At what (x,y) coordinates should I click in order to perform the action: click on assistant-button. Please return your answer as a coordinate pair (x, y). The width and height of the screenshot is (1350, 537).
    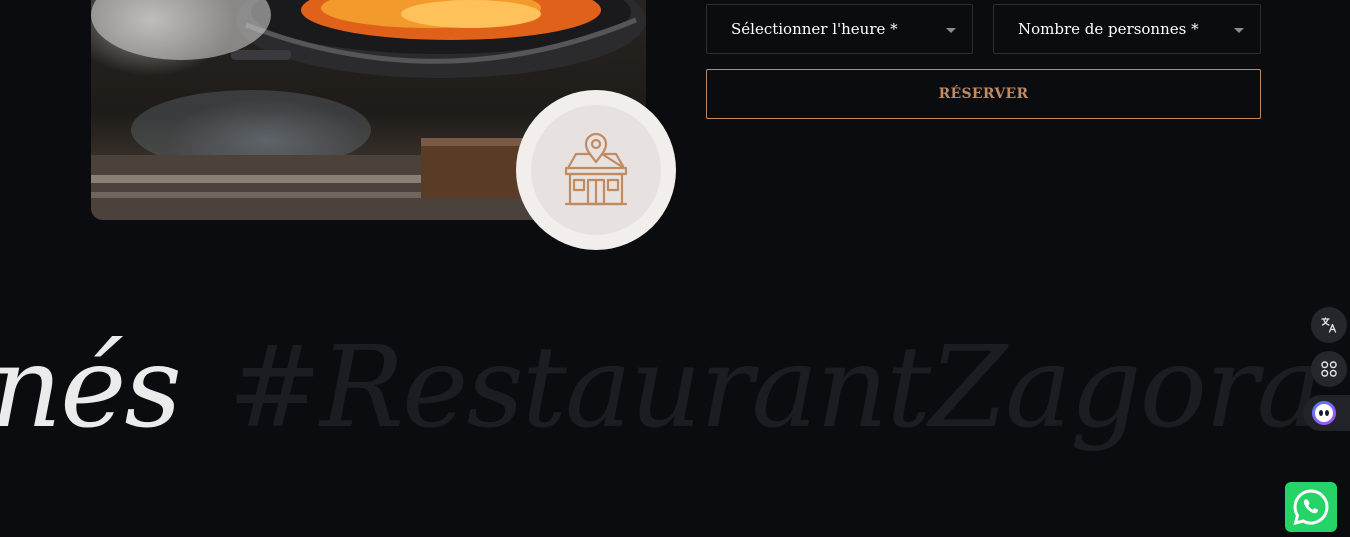
    Looking at the image, I should click on (1326, 413).